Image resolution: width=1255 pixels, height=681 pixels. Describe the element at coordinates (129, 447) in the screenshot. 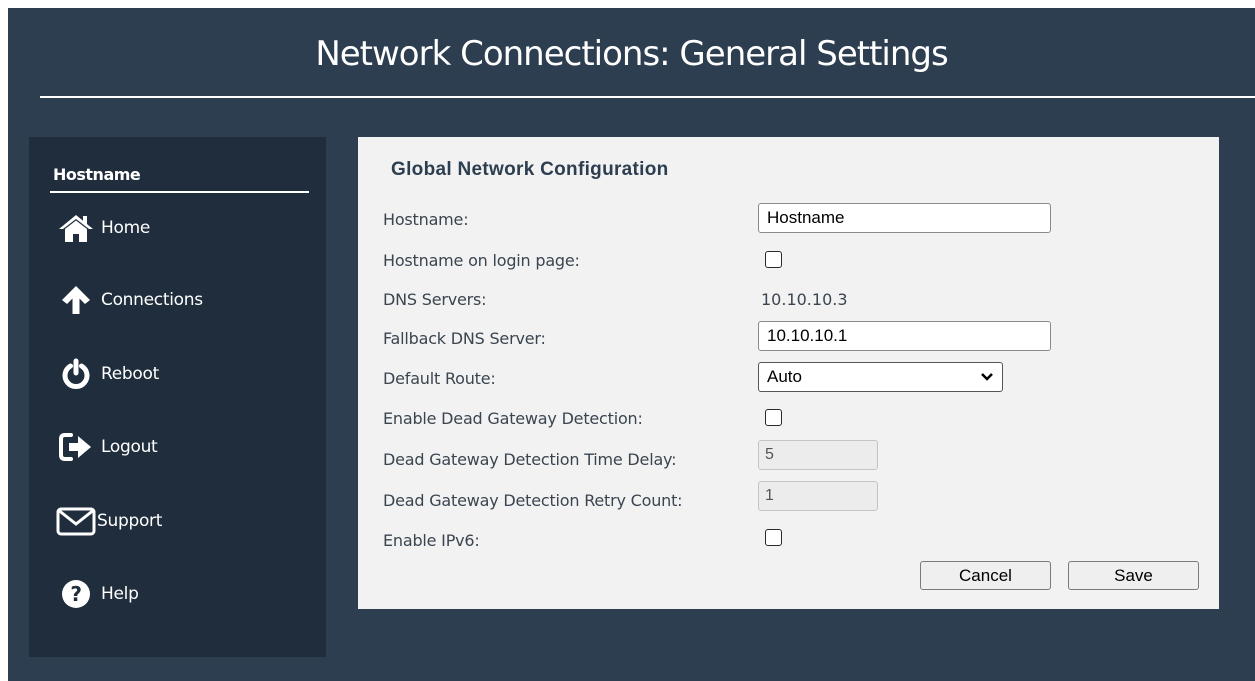

I see `sidebar-item-label: Logout` at that location.